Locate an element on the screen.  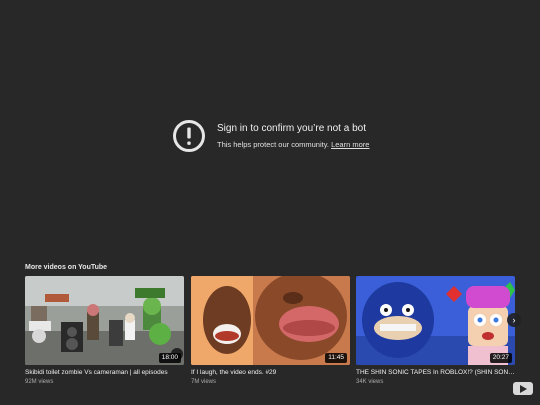
chevron-right-icon: › is located at coordinates (514, 320).